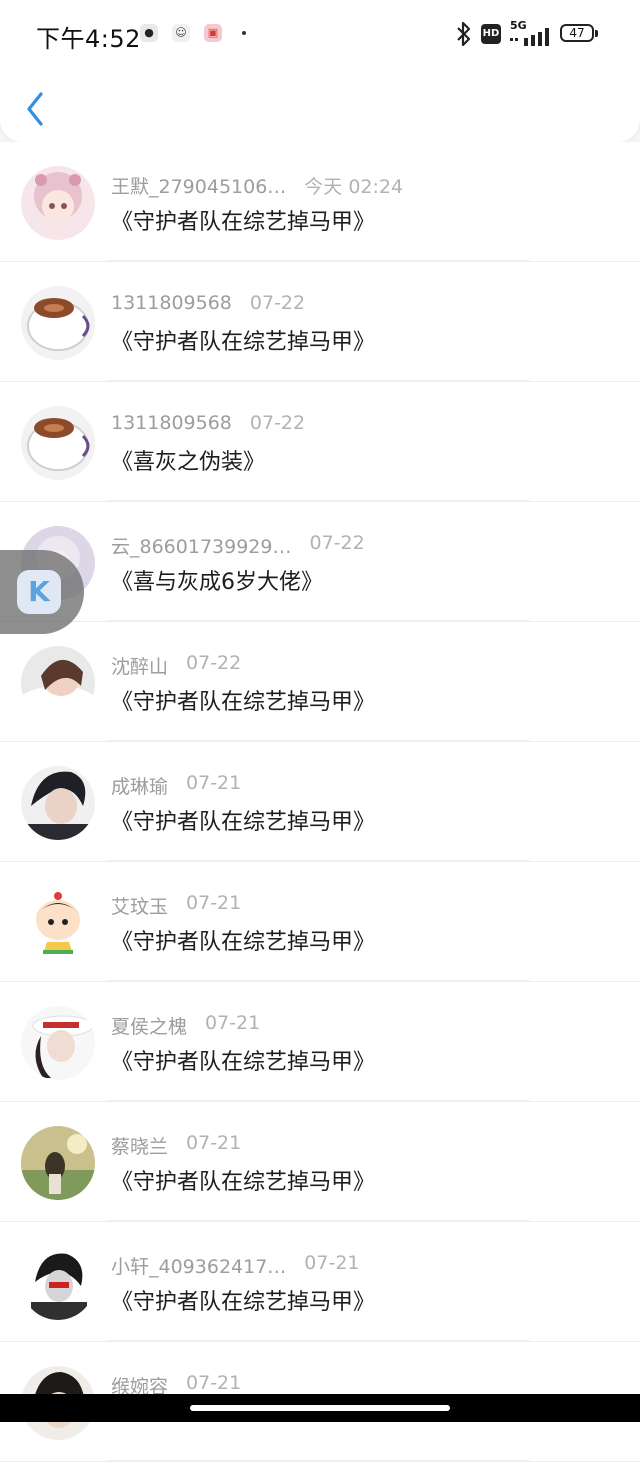  Describe the element at coordinates (320, 442) in the screenshot. I see `list-item: 1311809568 07-22 《喜灰之伪装》` at that location.